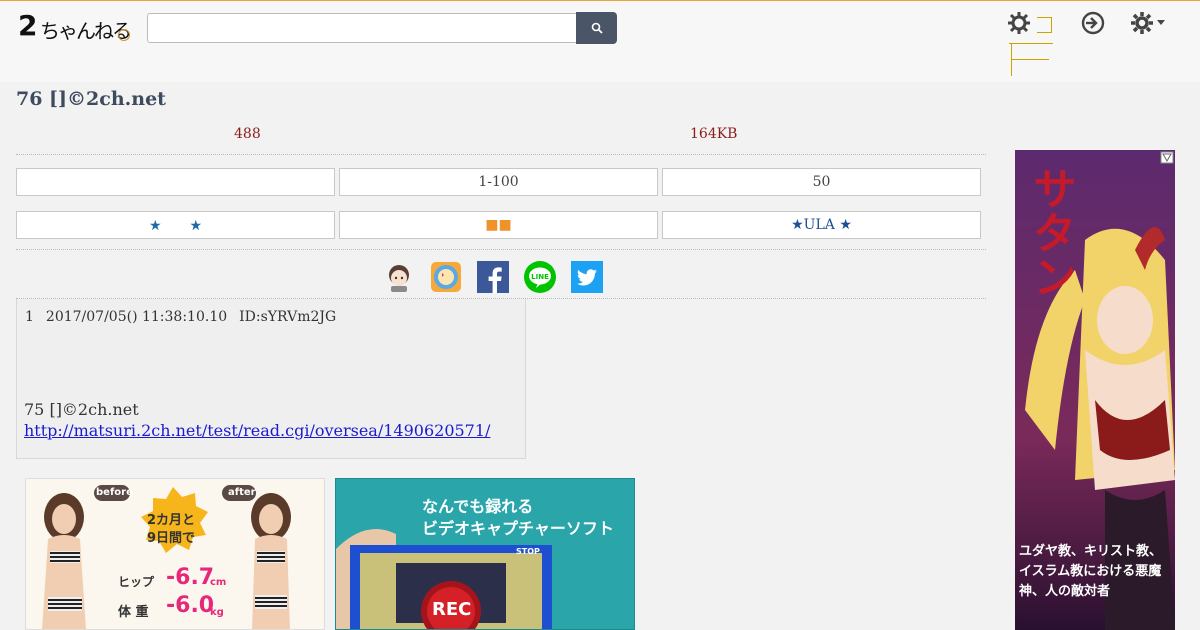 Image resolution: width=1200 pixels, height=630 pixels. I want to click on twitter-icon, so click(587, 277).